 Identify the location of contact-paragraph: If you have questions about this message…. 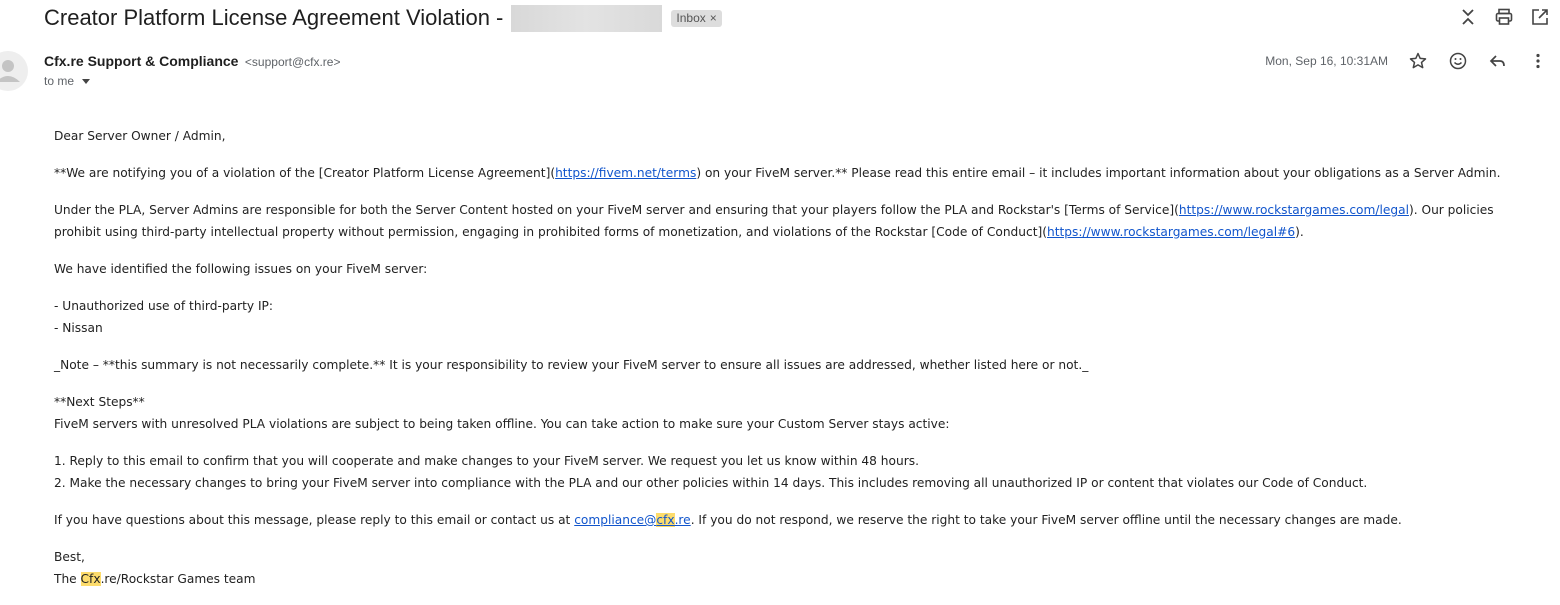
(794, 520).